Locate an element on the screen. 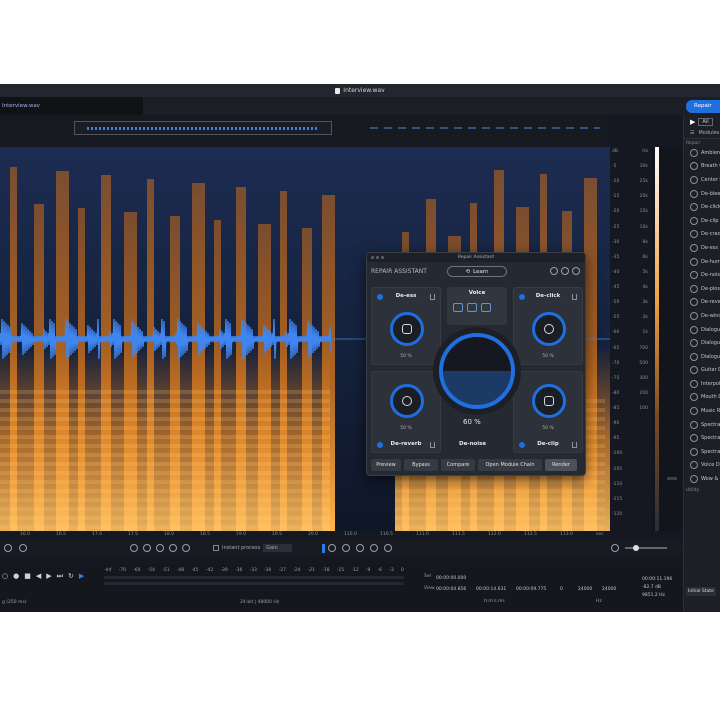 This screenshot has width=720, height=720. repair-button: Repair is located at coordinates (703, 106).